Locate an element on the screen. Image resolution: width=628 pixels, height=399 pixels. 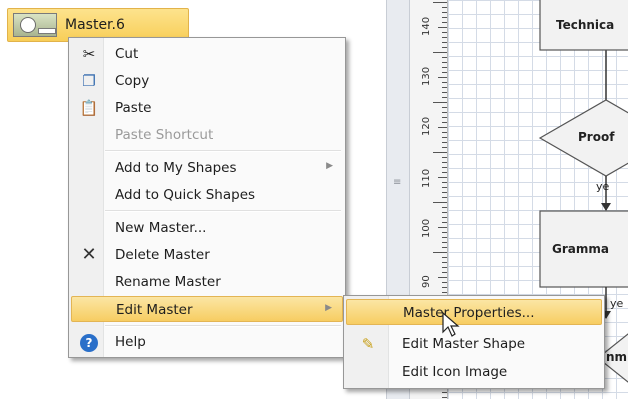
paste-icon: 📋 is located at coordinates (89, 108).